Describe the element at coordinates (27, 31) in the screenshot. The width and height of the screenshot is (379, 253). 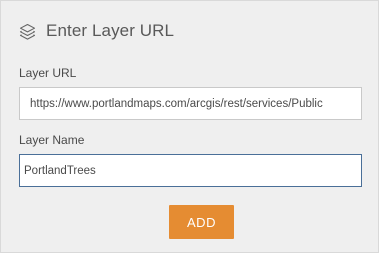
I see `layers-icon` at that location.